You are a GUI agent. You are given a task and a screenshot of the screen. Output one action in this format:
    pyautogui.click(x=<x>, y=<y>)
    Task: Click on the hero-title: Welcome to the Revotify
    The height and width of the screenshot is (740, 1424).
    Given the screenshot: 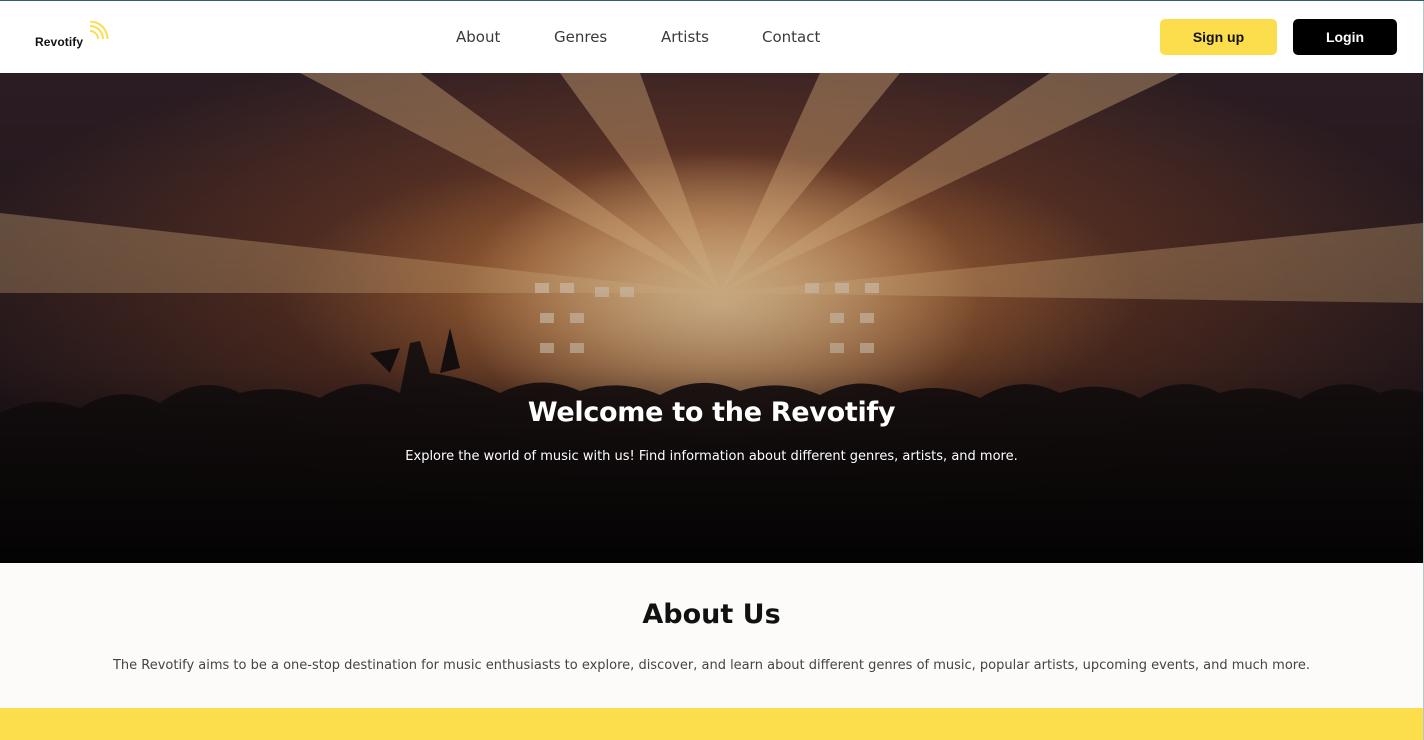 What is the action you would take?
    pyautogui.click(x=711, y=412)
    